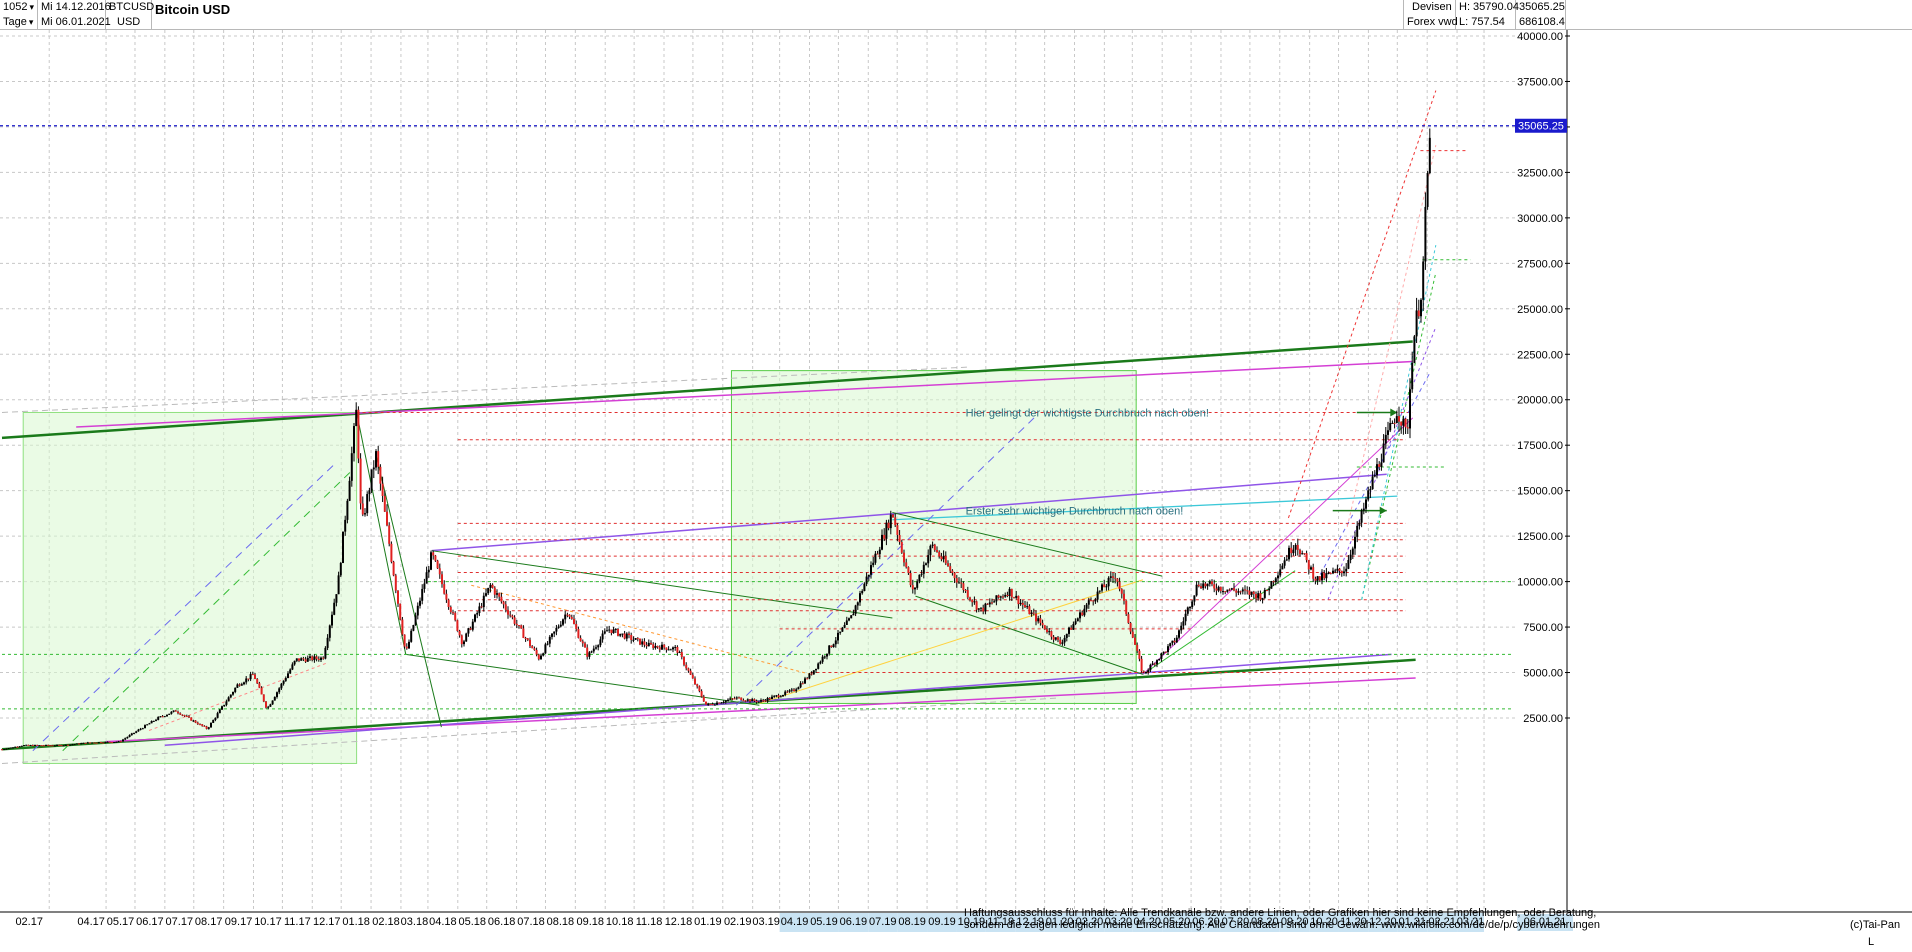 This screenshot has width=1912, height=952. Describe the element at coordinates (824, 922) in the screenshot. I see `x-tick-label: 05.19` at that location.